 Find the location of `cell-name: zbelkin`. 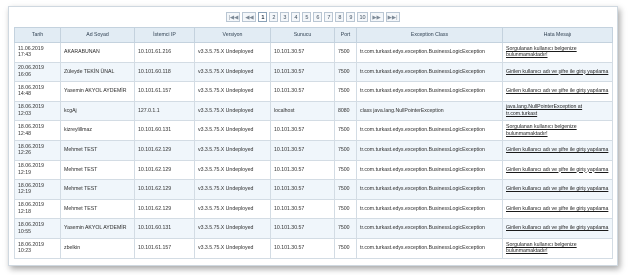

cell-name: zbelkin is located at coordinates (97, 248).